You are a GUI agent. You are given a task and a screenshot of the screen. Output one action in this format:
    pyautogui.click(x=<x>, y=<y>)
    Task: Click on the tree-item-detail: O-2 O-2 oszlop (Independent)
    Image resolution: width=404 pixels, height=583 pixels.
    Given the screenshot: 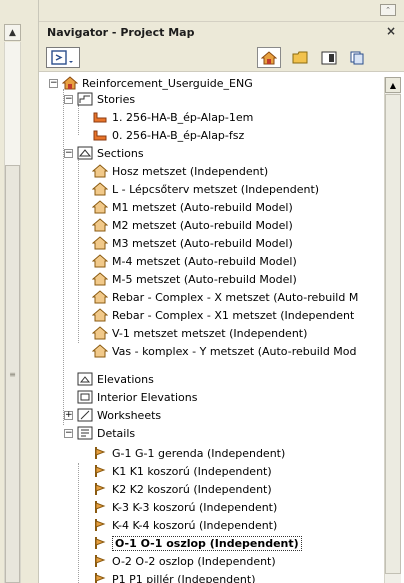 What is the action you would take?
    pyautogui.click(x=184, y=561)
    